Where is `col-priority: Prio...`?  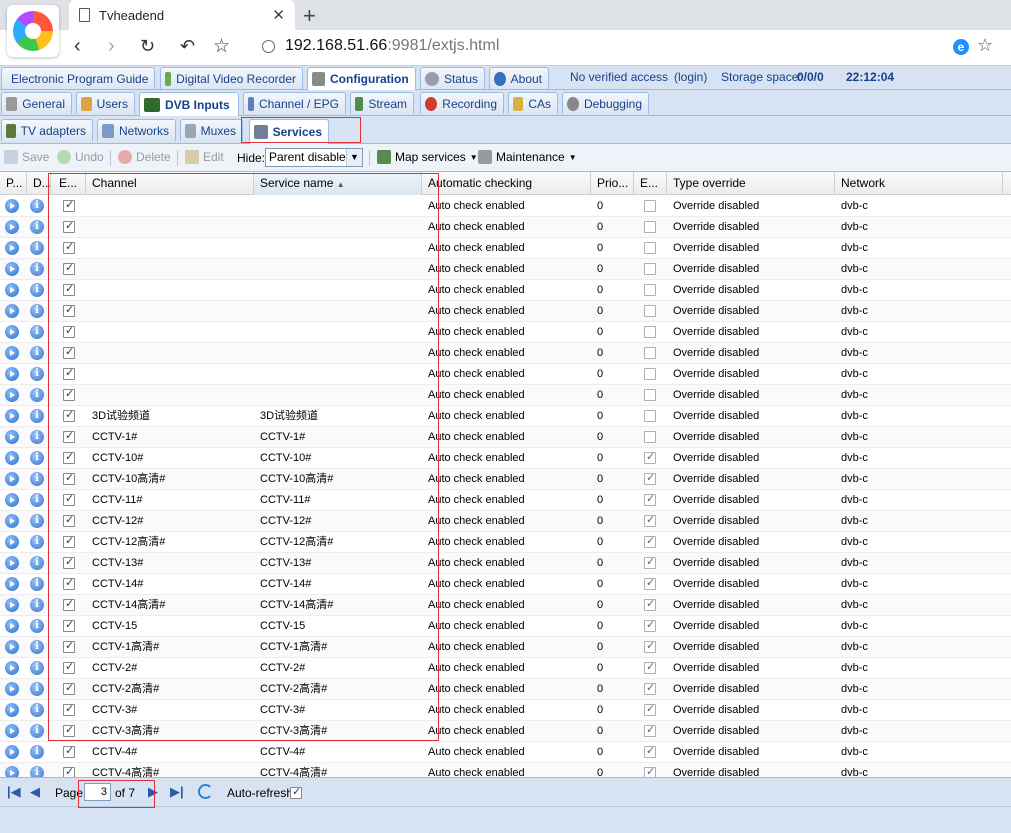
col-priority: Prio... is located at coordinates (612, 183).